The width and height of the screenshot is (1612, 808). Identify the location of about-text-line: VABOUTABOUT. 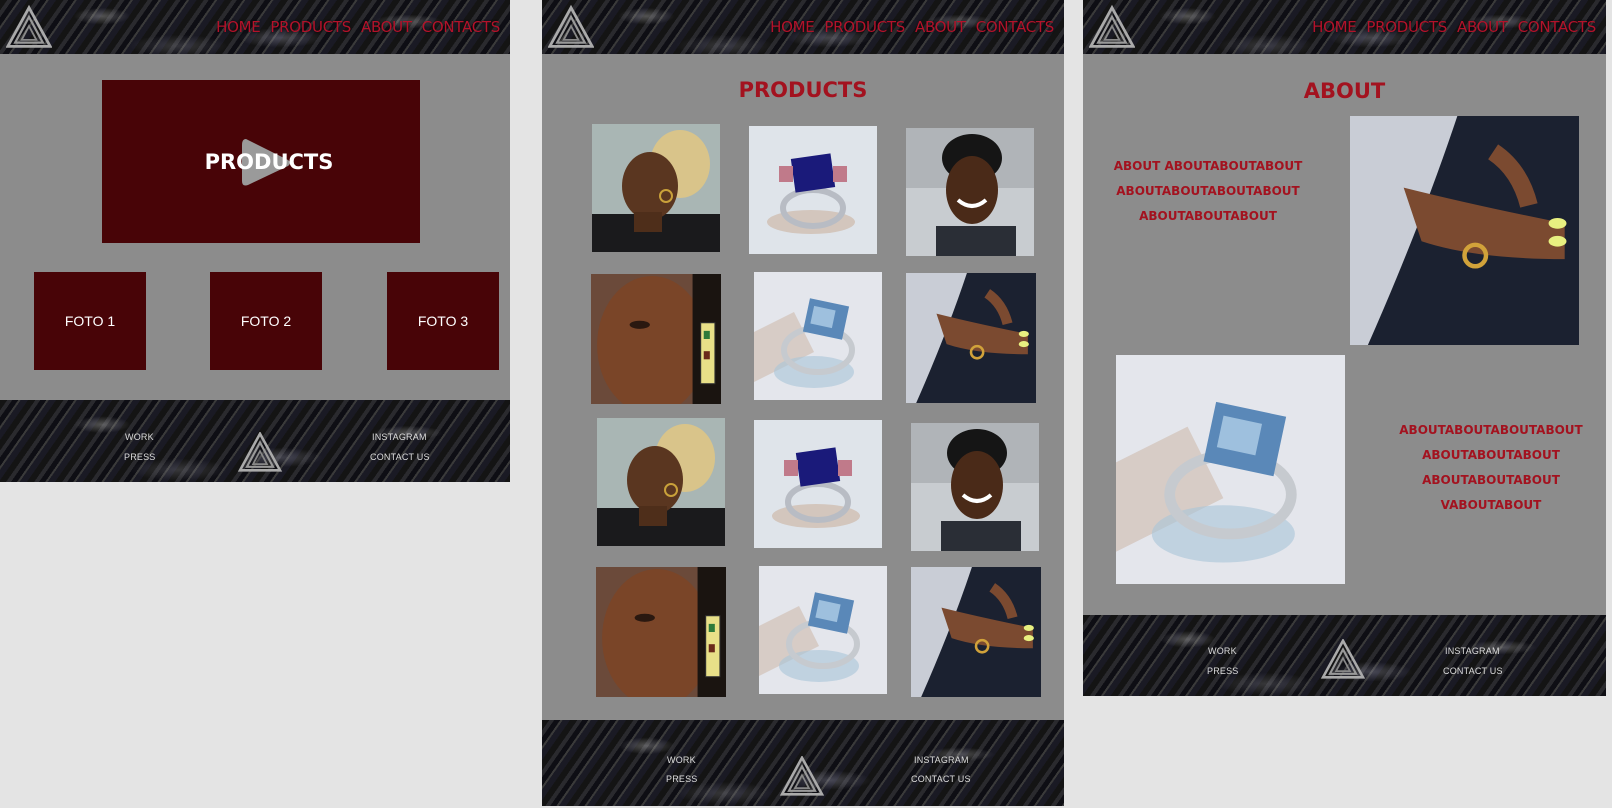
(1491, 505).